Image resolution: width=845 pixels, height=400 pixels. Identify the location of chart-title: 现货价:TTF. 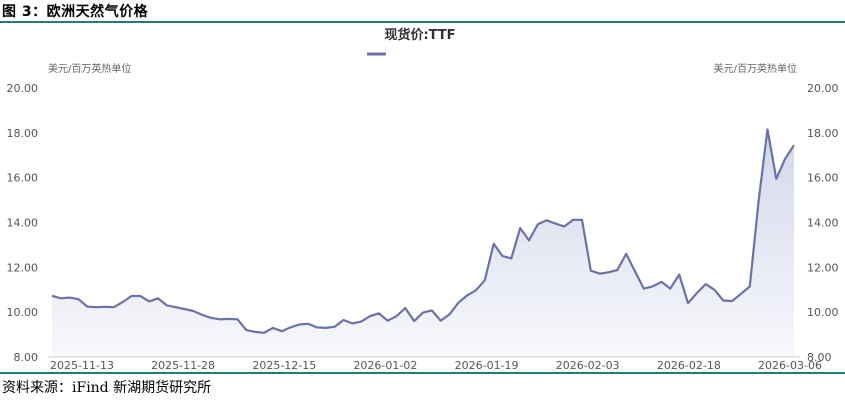
(419, 35).